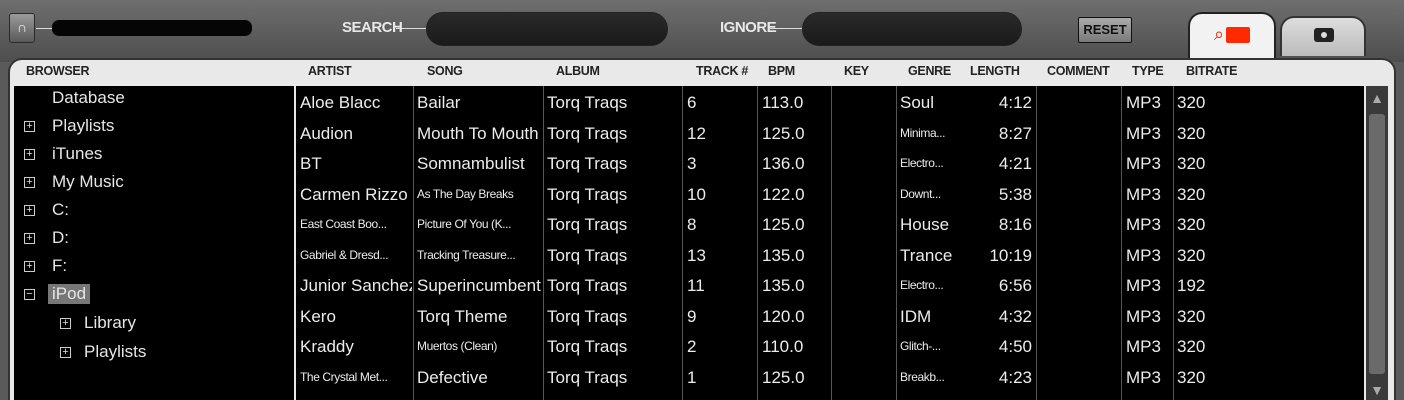 The width and height of the screenshot is (1404, 400). I want to click on reset-button: RESET, so click(1105, 30).